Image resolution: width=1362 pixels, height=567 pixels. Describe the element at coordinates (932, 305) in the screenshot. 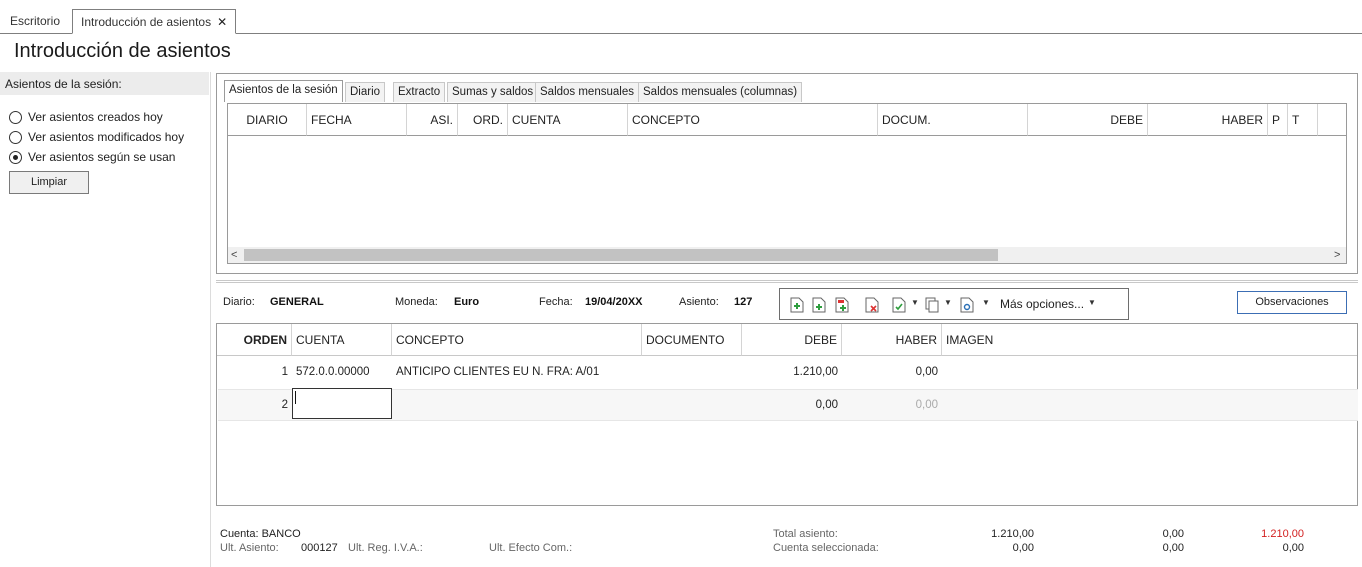

I see `copy-entry-icon` at that location.